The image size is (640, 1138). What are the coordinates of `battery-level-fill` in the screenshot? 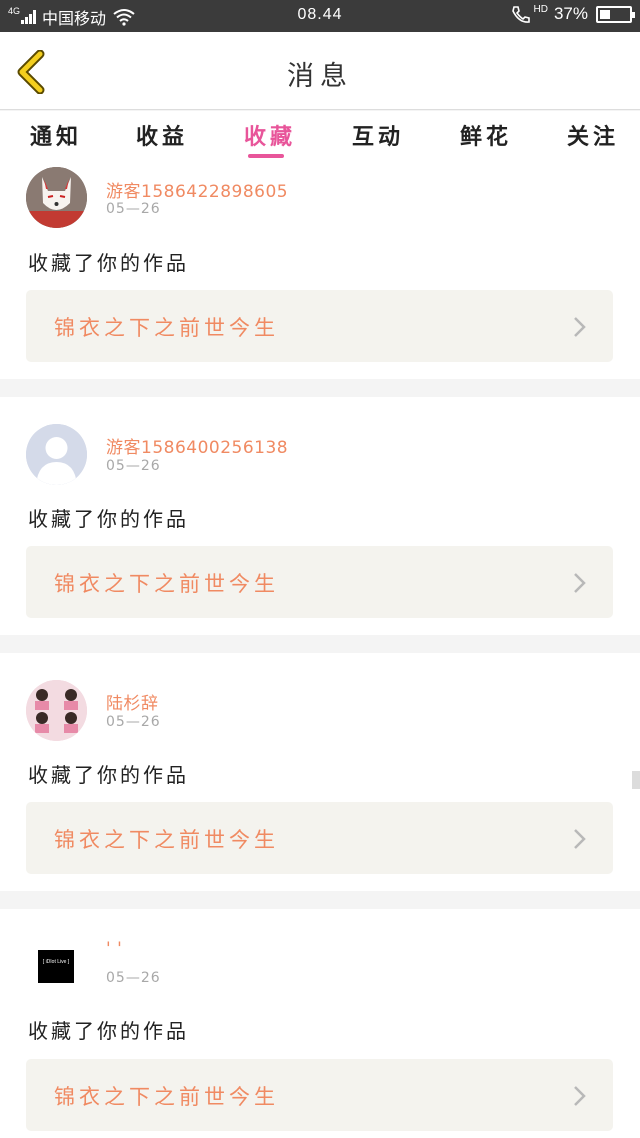 It's located at (605, 14).